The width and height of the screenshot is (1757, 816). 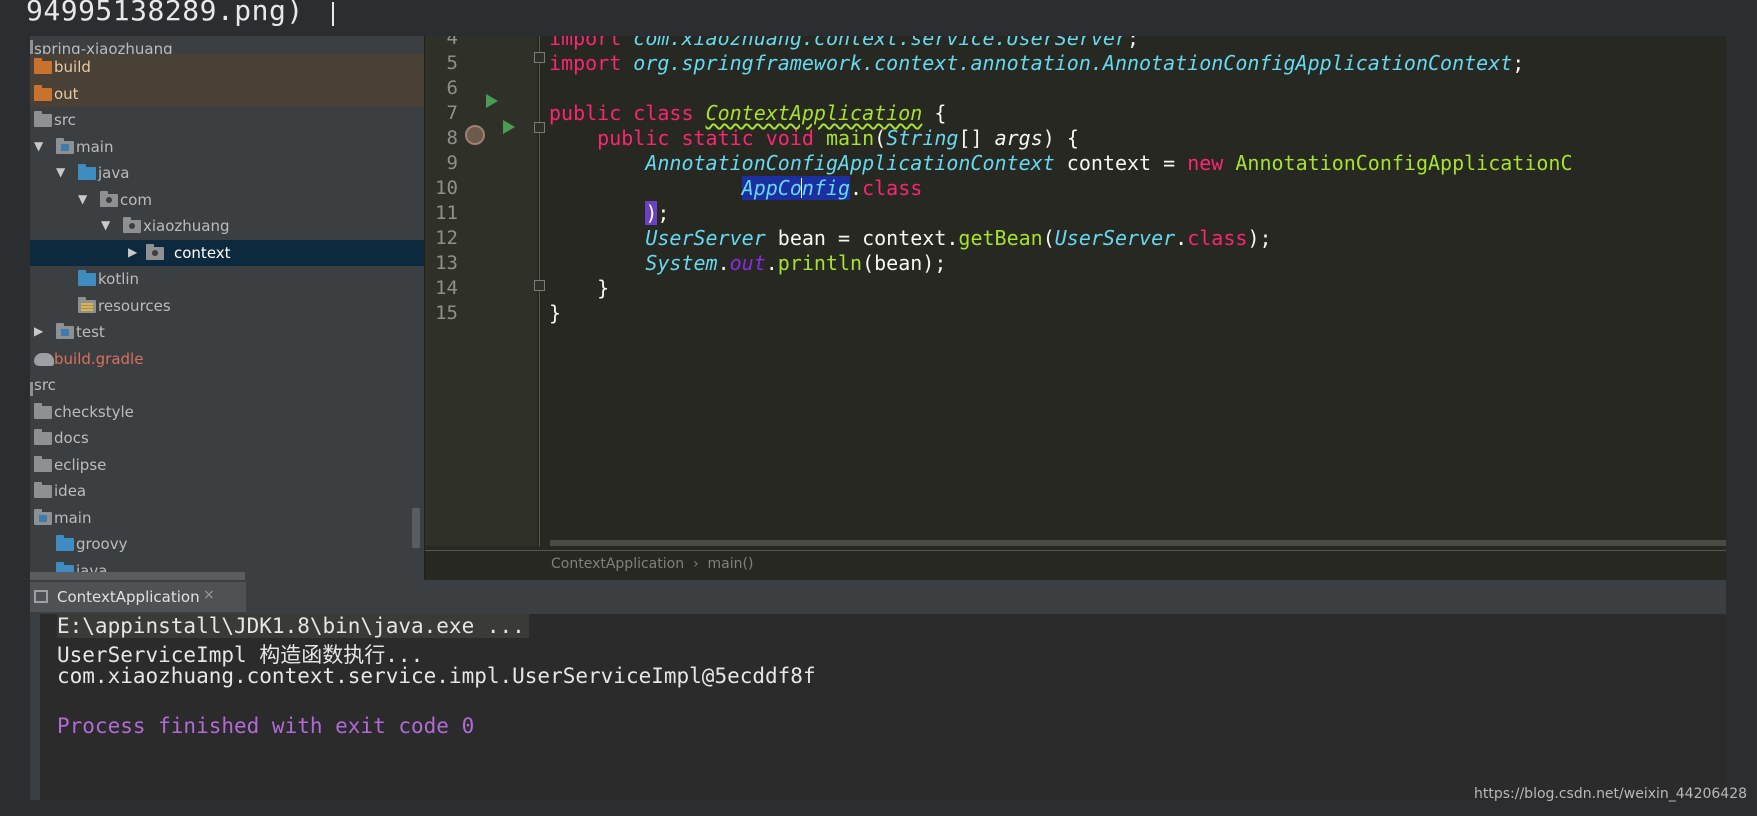 What do you see at coordinates (227, 173) in the screenshot?
I see `tree-item-java: ▼ java` at bounding box center [227, 173].